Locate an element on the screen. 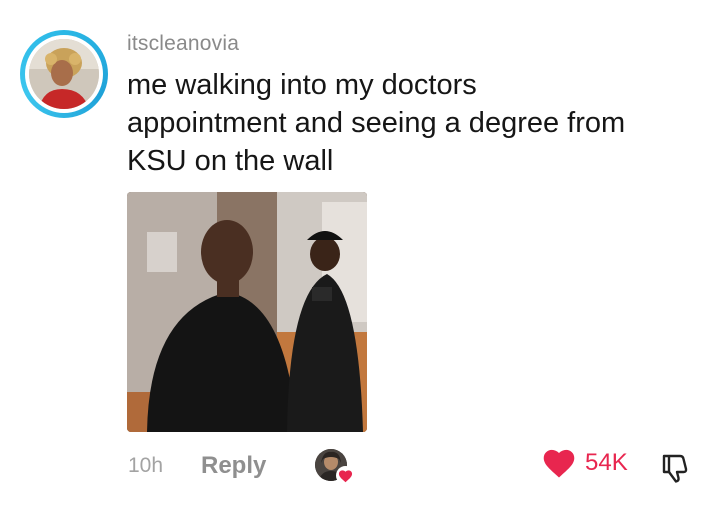 This screenshot has height=515, width=720. comment-timestamp: 10h is located at coordinates (146, 465).